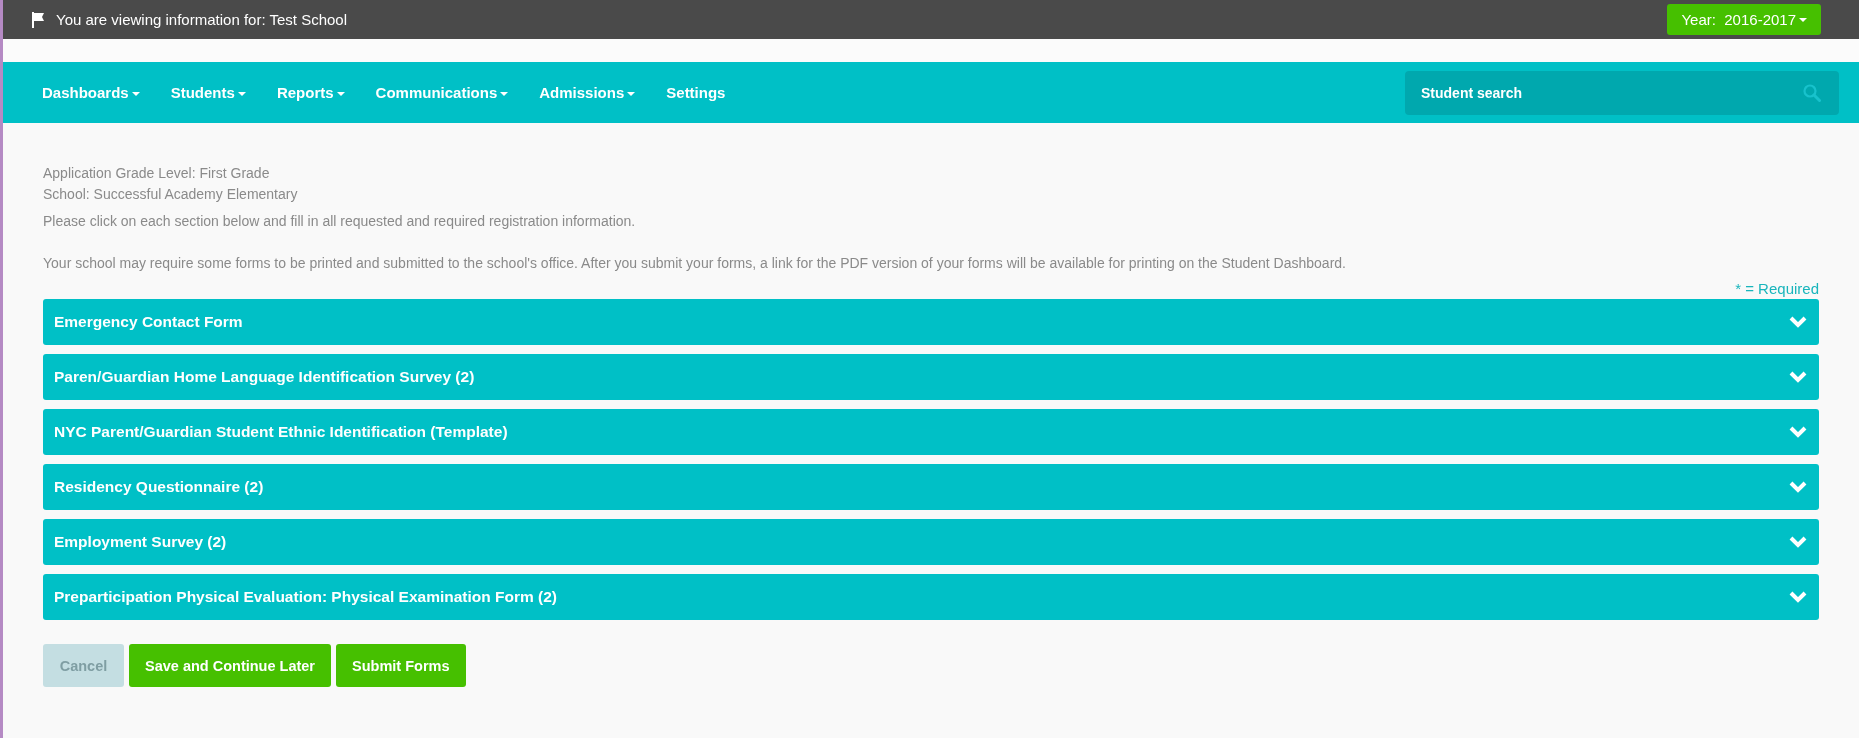  I want to click on grade-level-text: Application Grade Level: First Grade, so click(157, 173).